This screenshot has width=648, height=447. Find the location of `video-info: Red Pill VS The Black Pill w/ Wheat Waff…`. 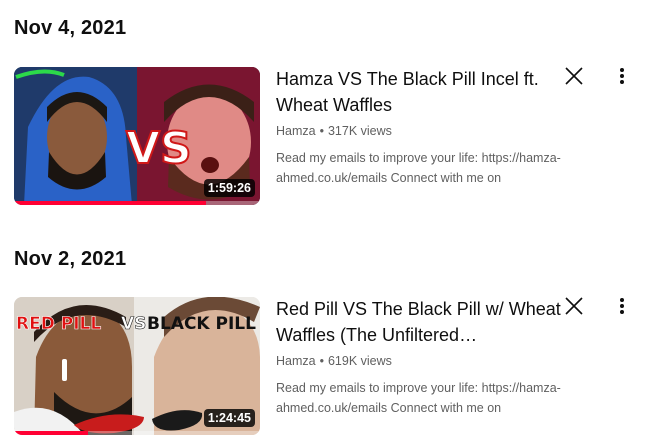

video-info: Red Pill VS The Black Pill w/ Wheat Waff… is located at coordinates (421, 357).